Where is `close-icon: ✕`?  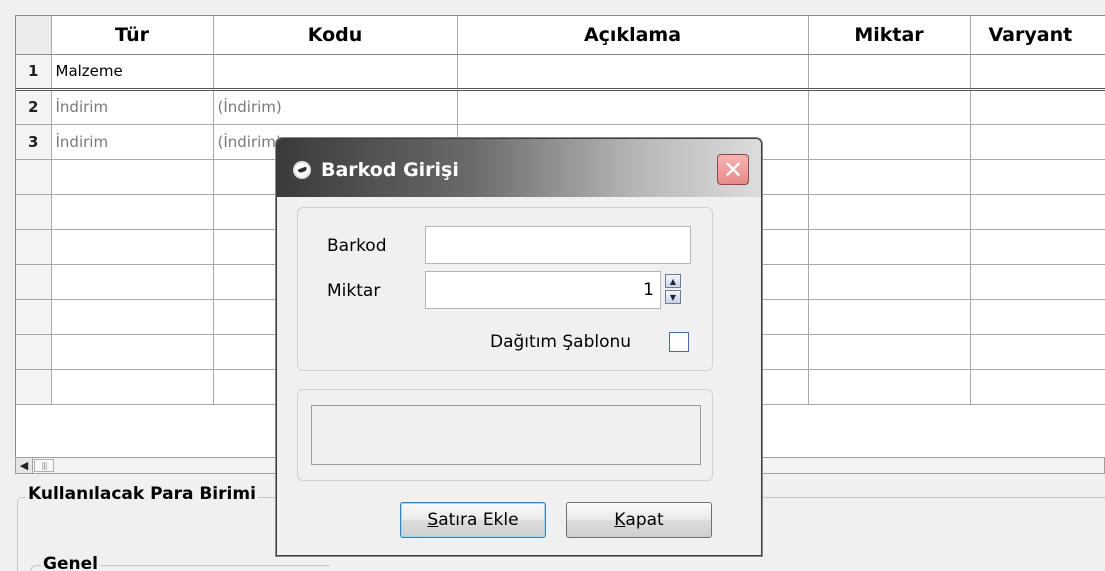 close-icon: ✕ is located at coordinates (733, 169).